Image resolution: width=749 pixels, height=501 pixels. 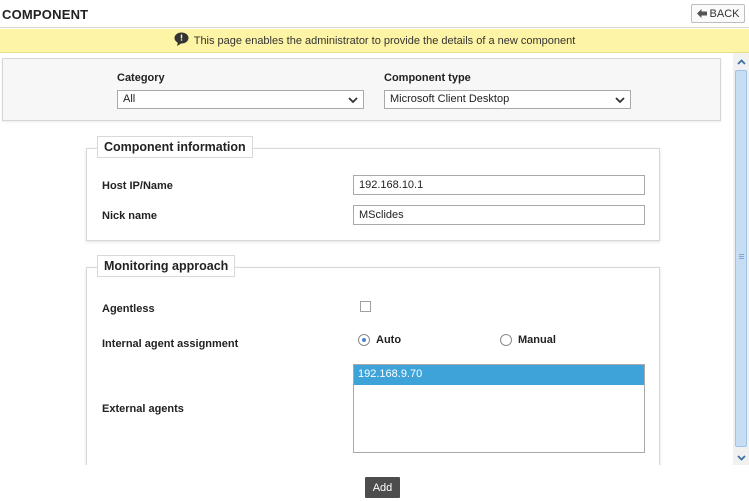 I want to click on page-header: COMPONENT BACK, so click(x=374, y=14).